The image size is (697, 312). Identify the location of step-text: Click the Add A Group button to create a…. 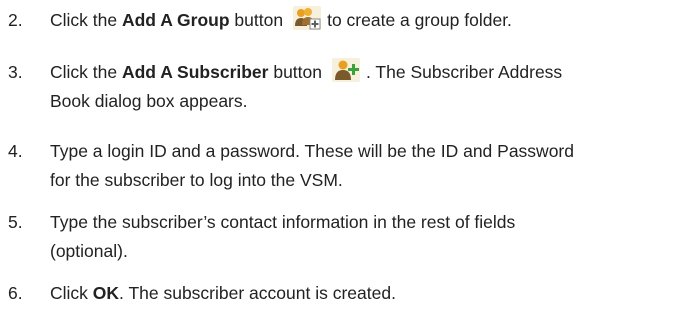
(373, 20).